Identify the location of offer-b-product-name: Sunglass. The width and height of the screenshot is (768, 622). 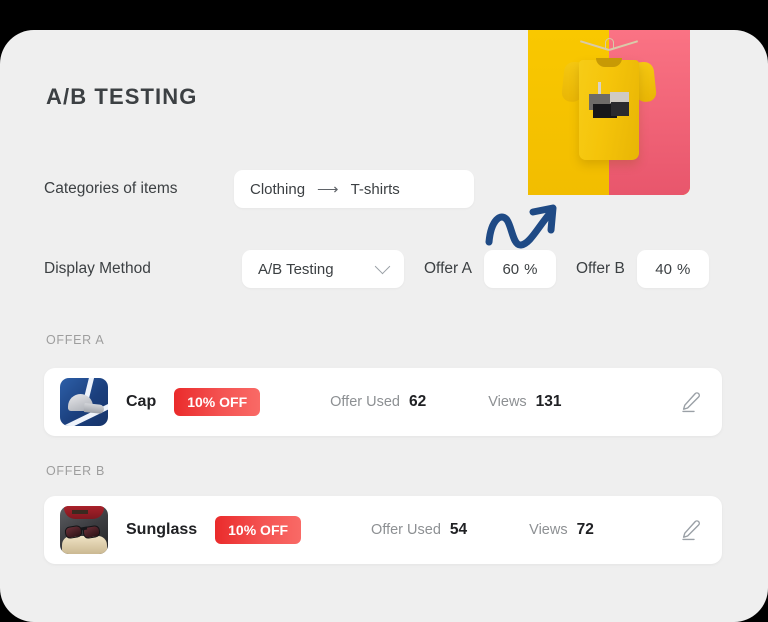
(162, 529).